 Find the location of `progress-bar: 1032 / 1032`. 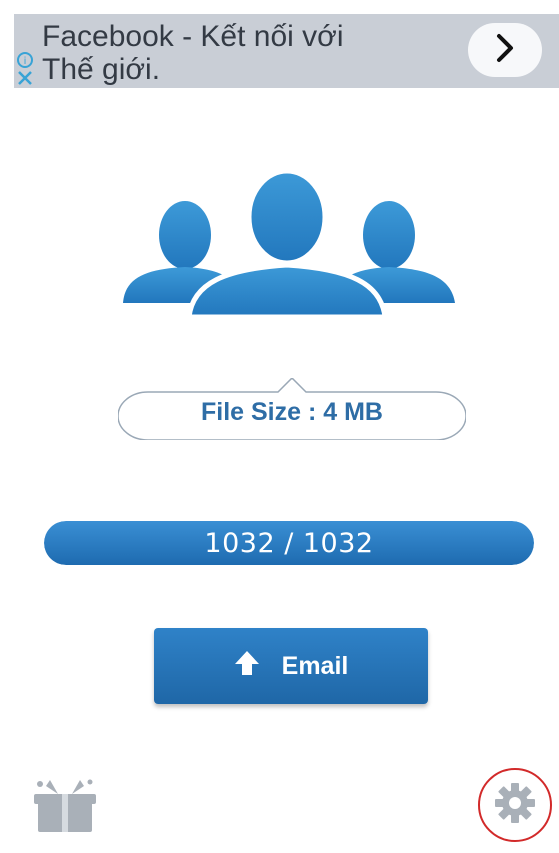

progress-bar: 1032 / 1032 is located at coordinates (289, 543).